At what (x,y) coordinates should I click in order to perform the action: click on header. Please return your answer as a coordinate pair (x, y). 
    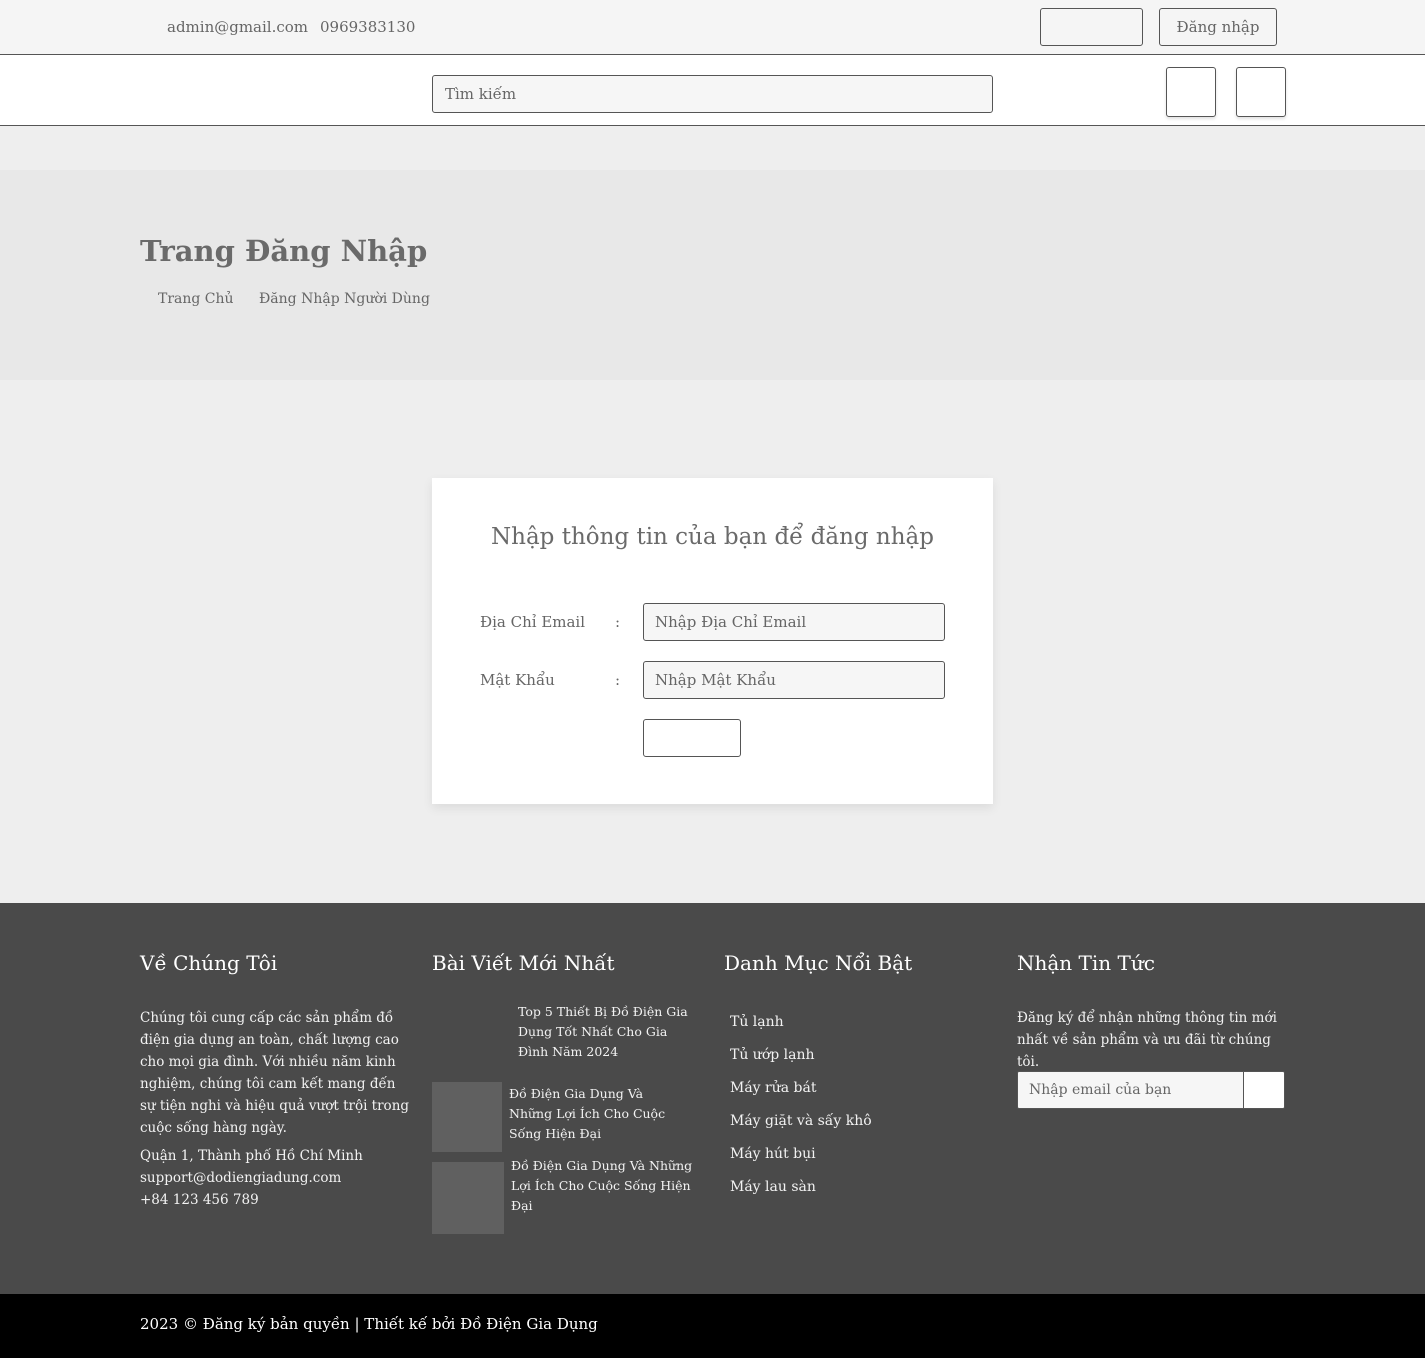
    Looking at the image, I should click on (712, 90).